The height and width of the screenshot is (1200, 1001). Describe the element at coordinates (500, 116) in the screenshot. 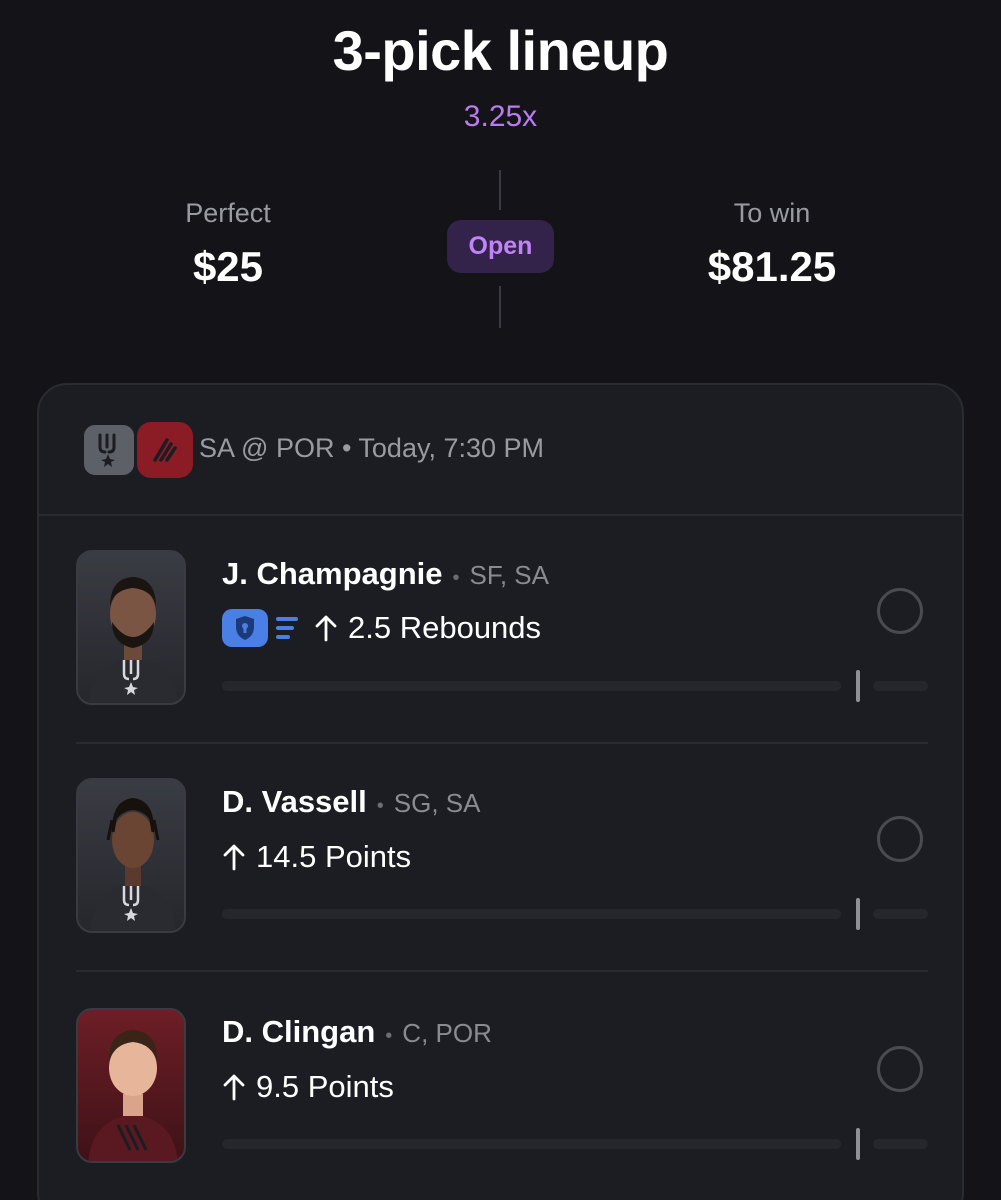

I see `payout-multiplier: 3.25x` at that location.